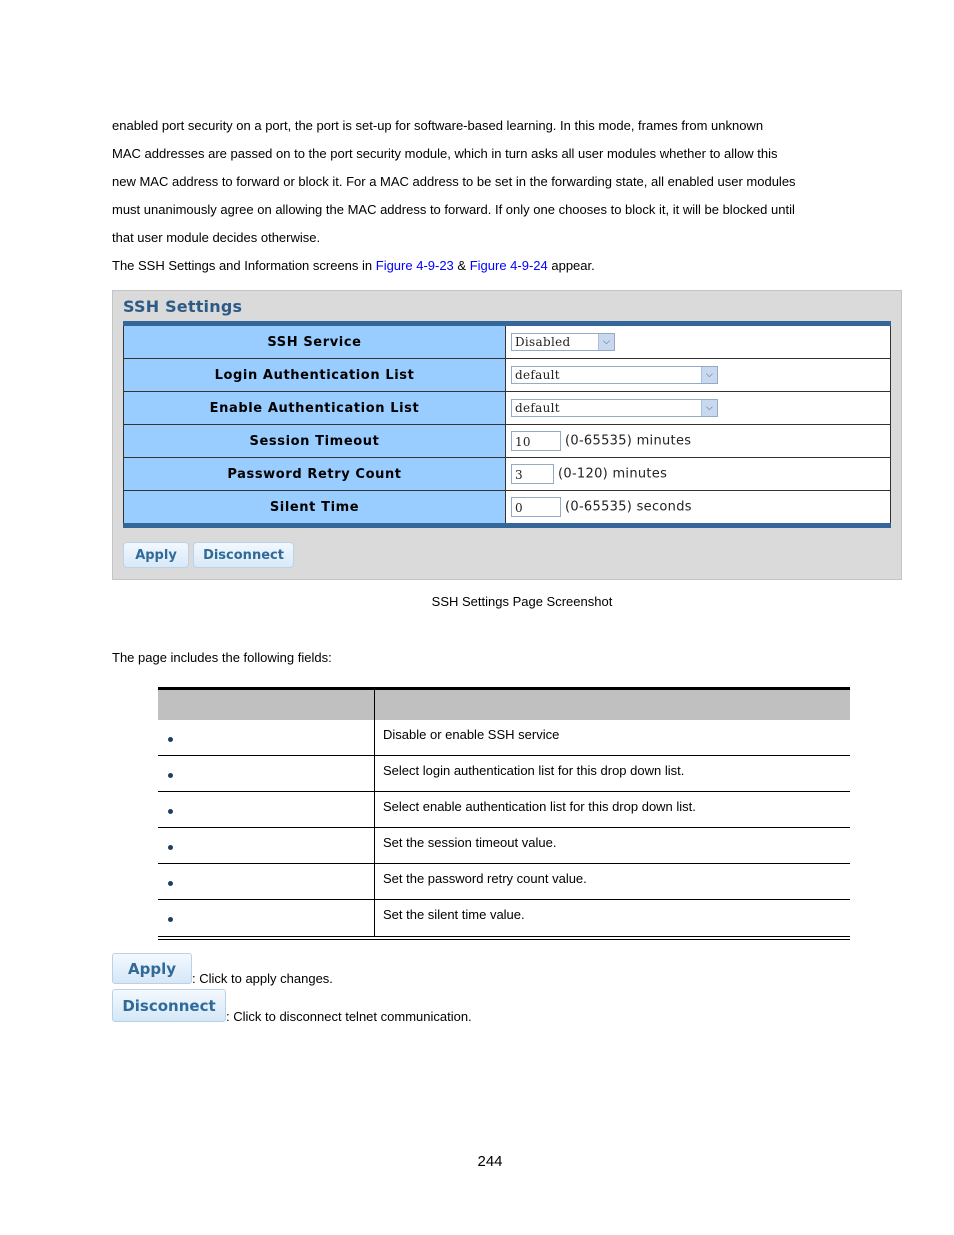 This screenshot has height=1235, width=954. What do you see at coordinates (314, 508) in the screenshot?
I see `silent-time-label: Silent Time` at bounding box center [314, 508].